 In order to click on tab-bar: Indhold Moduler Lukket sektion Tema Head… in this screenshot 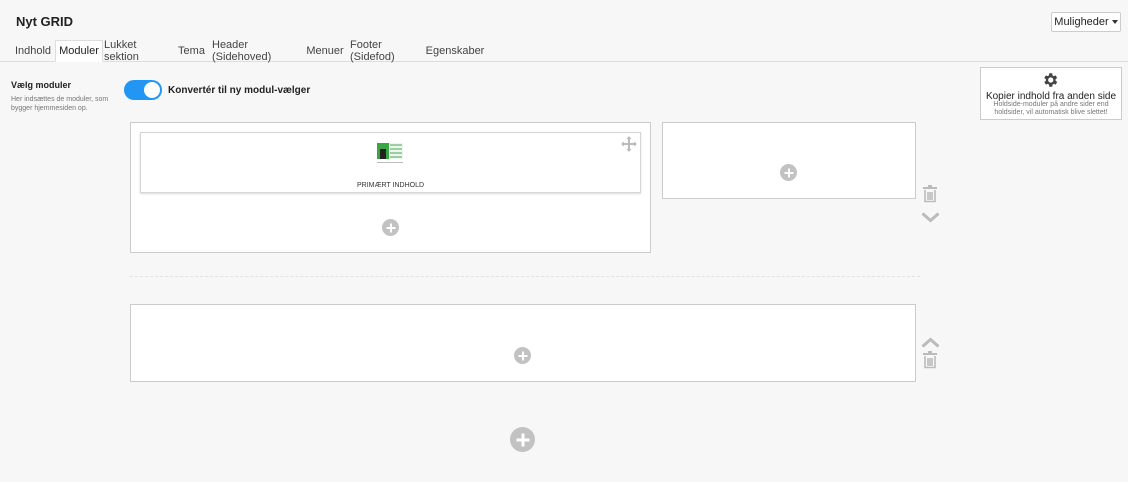, I will do `click(564, 51)`.